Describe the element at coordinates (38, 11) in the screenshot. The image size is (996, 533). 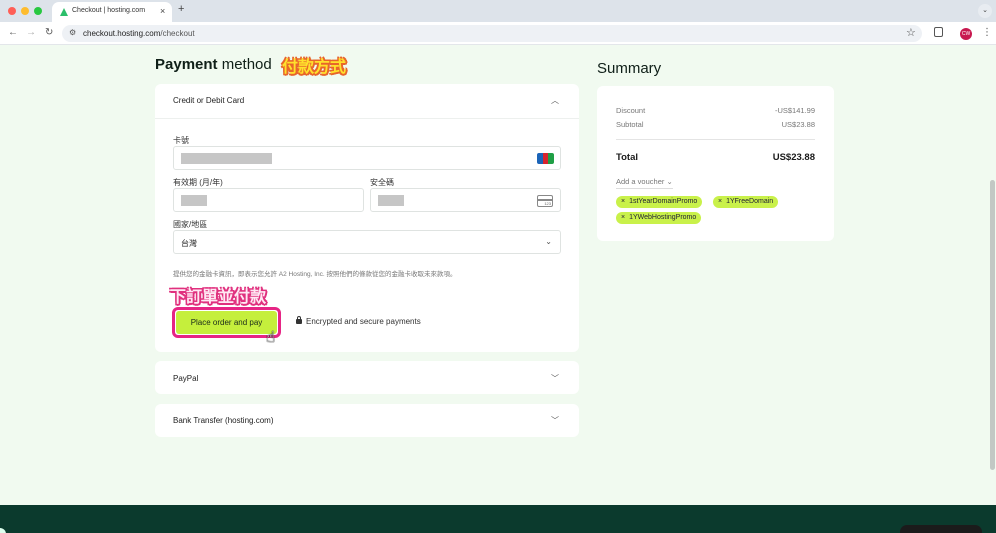
I see `zoom-window-button` at that location.